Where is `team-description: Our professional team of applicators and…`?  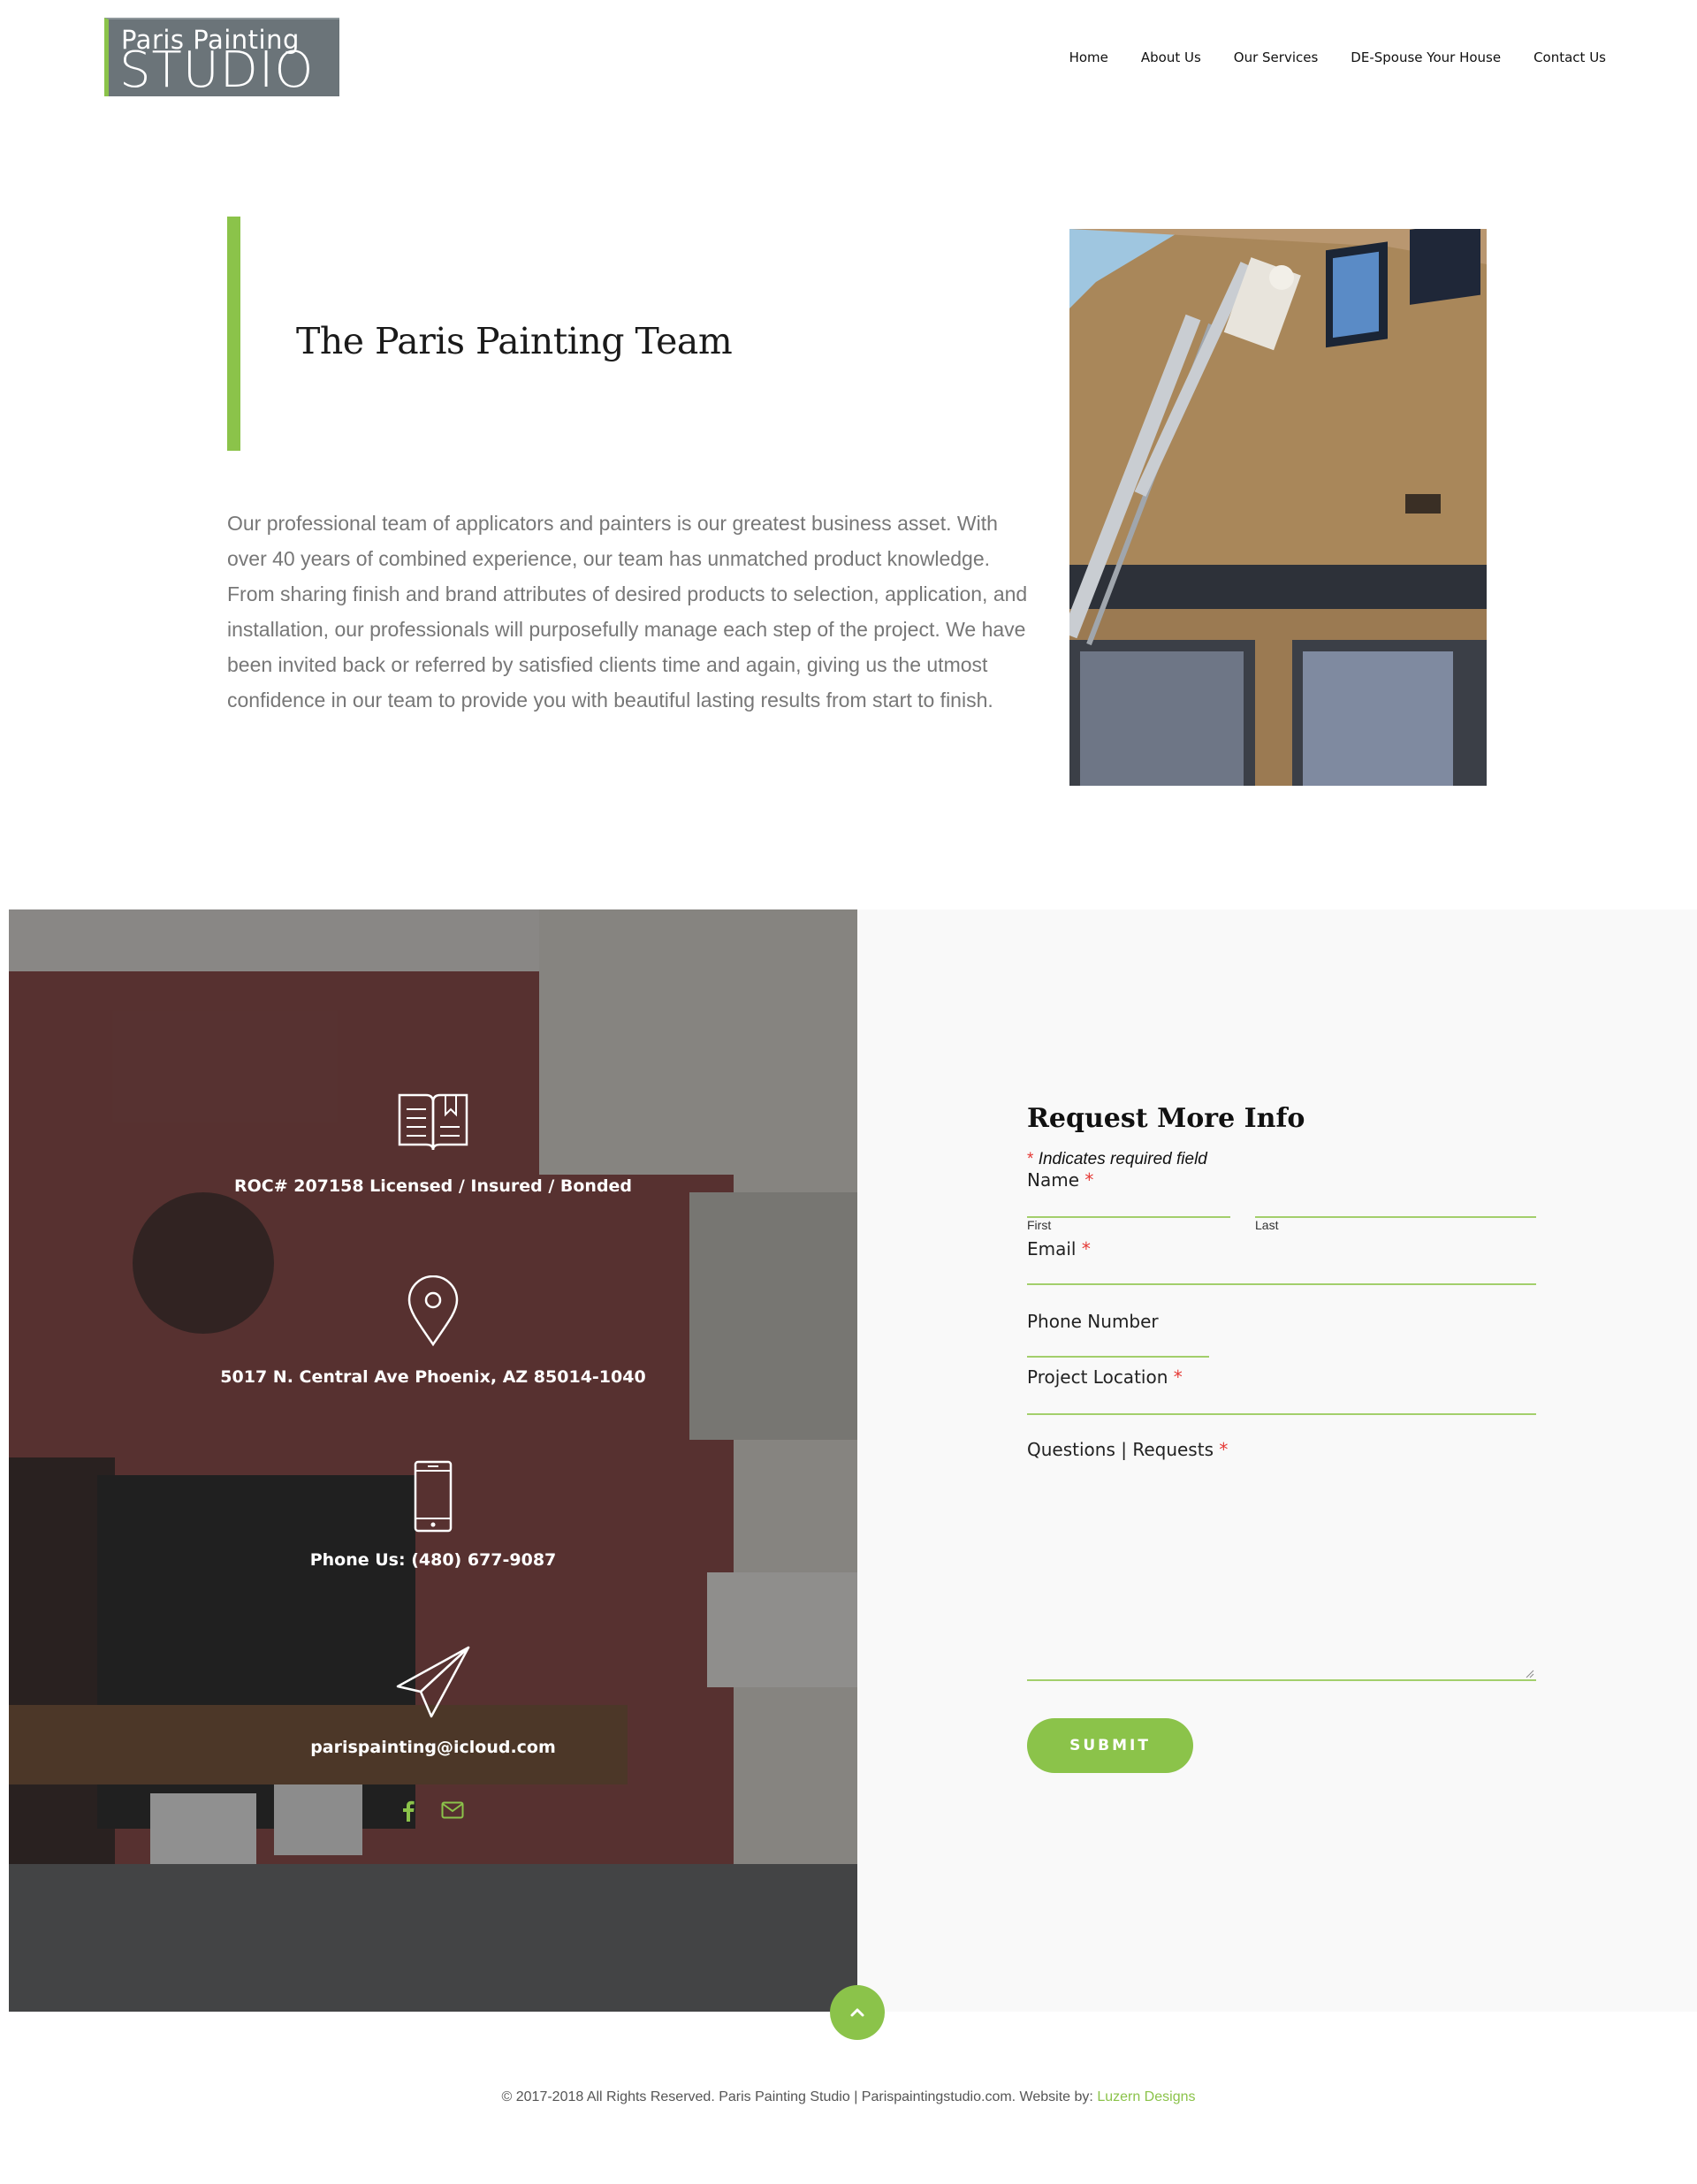
team-description: Our professional team of applicators and… is located at coordinates (628, 612).